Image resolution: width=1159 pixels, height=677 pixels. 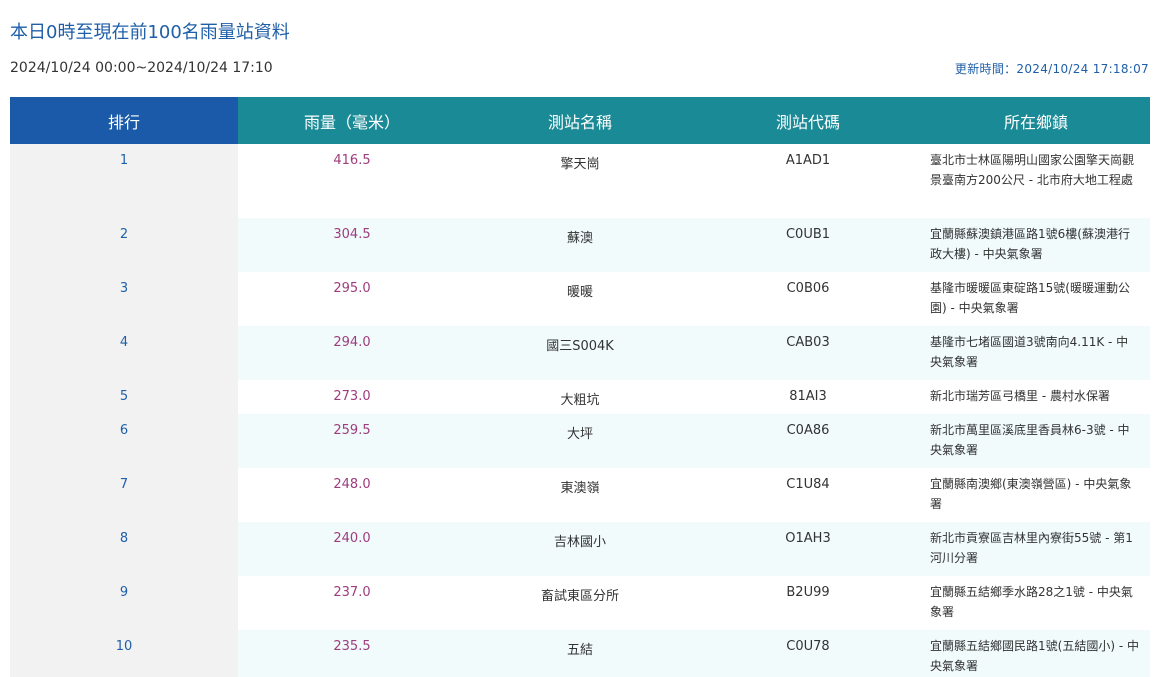 What do you see at coordinates (124, 549) in the screenshot?
I see `rank-cell: 8` at bounding box center [124, 549].